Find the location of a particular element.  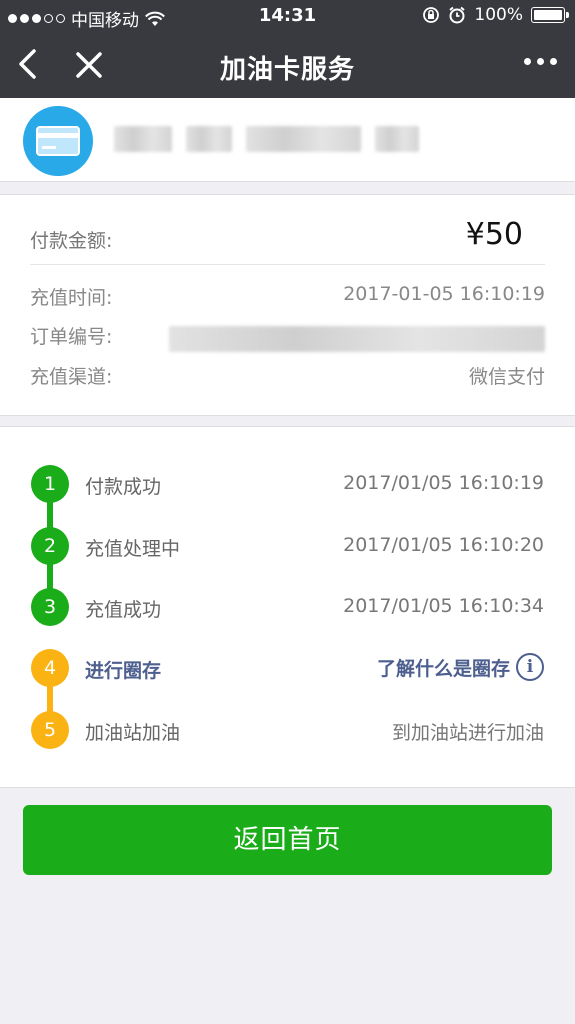

step-number: 2 is located at coordinates (50, 546).